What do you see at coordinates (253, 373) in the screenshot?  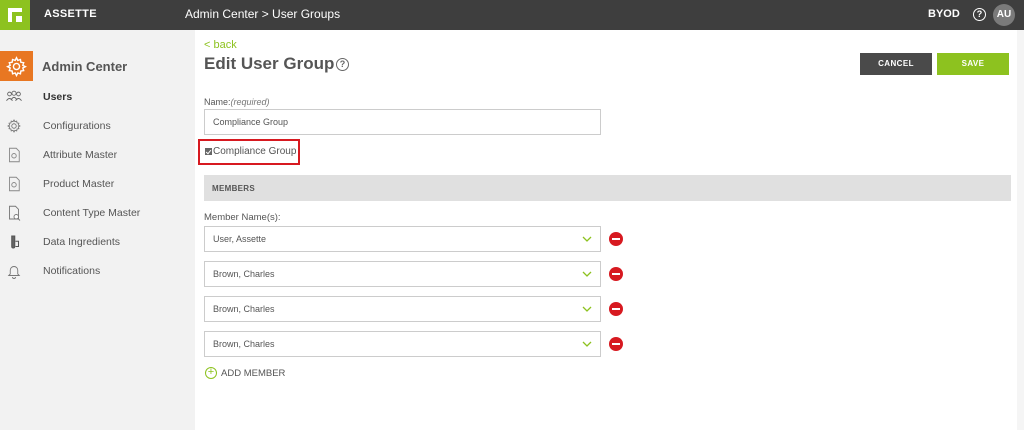 I see `add-member-button: ADD MEMBER` at bounding box center [253, 373].